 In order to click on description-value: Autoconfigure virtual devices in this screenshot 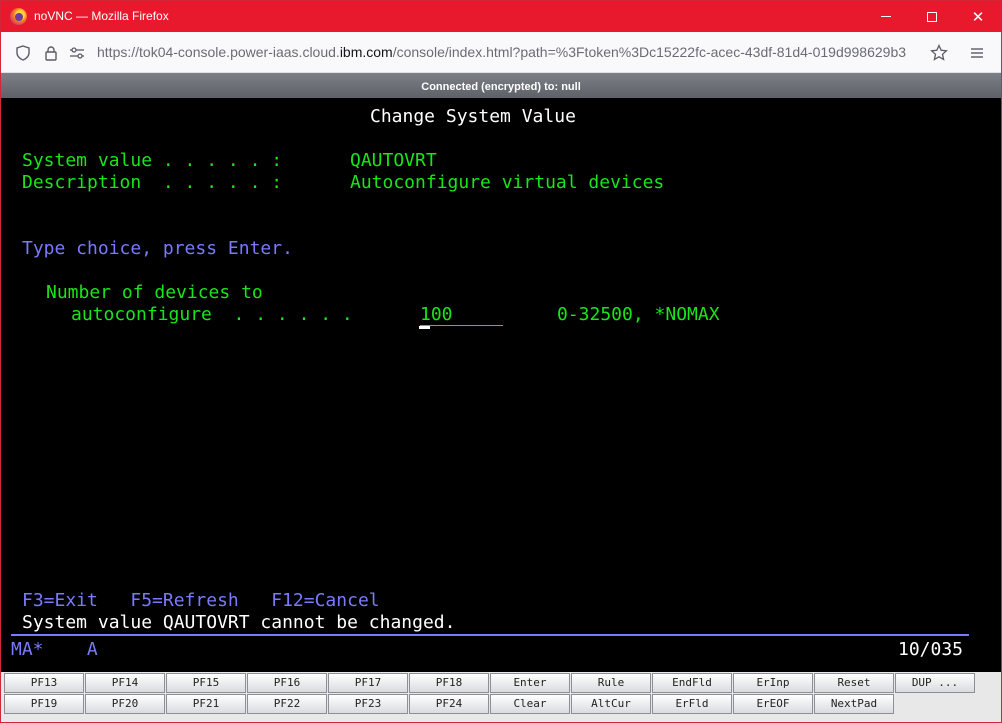, I will do `click(507, 182)`.